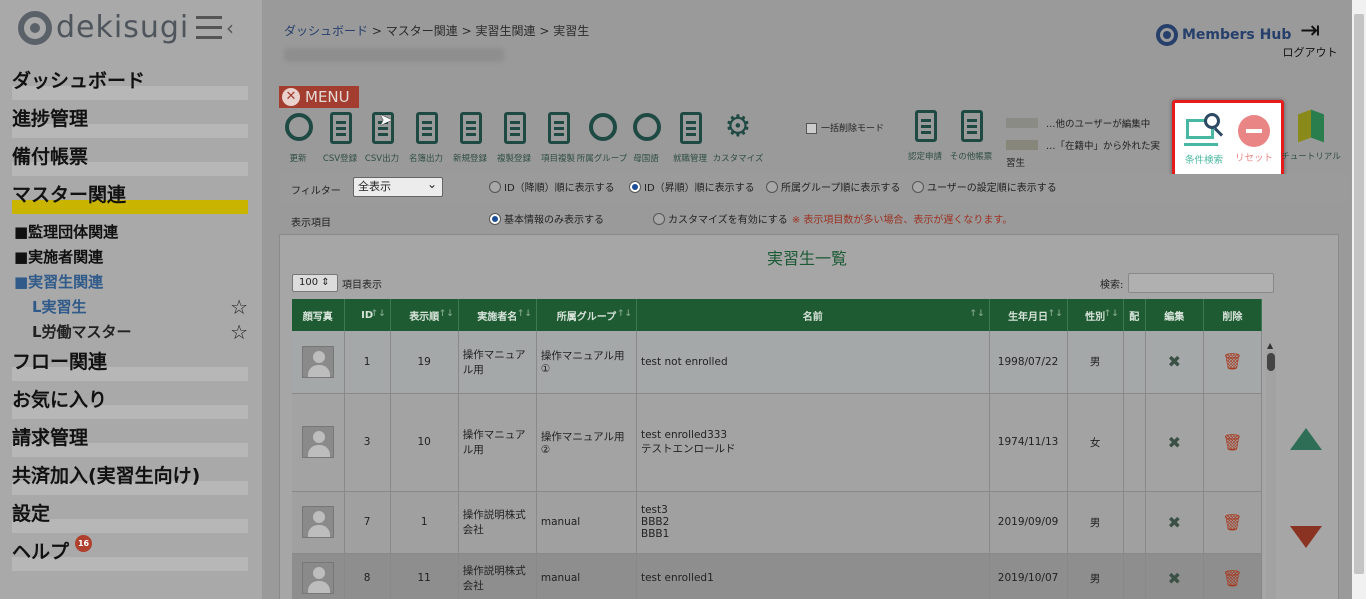 The height and width of the screenshot is (599, 1366). I want to click on scroll-bottom-arrow-icon, so click(1306, 537).